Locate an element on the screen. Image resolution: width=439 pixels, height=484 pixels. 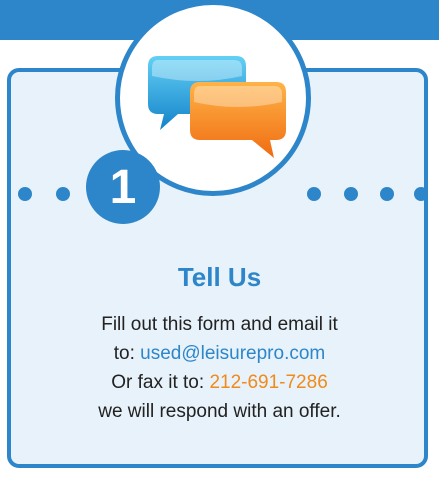
description-line-2: to: used@leisurepro.com is located at coordinates (219, 353).